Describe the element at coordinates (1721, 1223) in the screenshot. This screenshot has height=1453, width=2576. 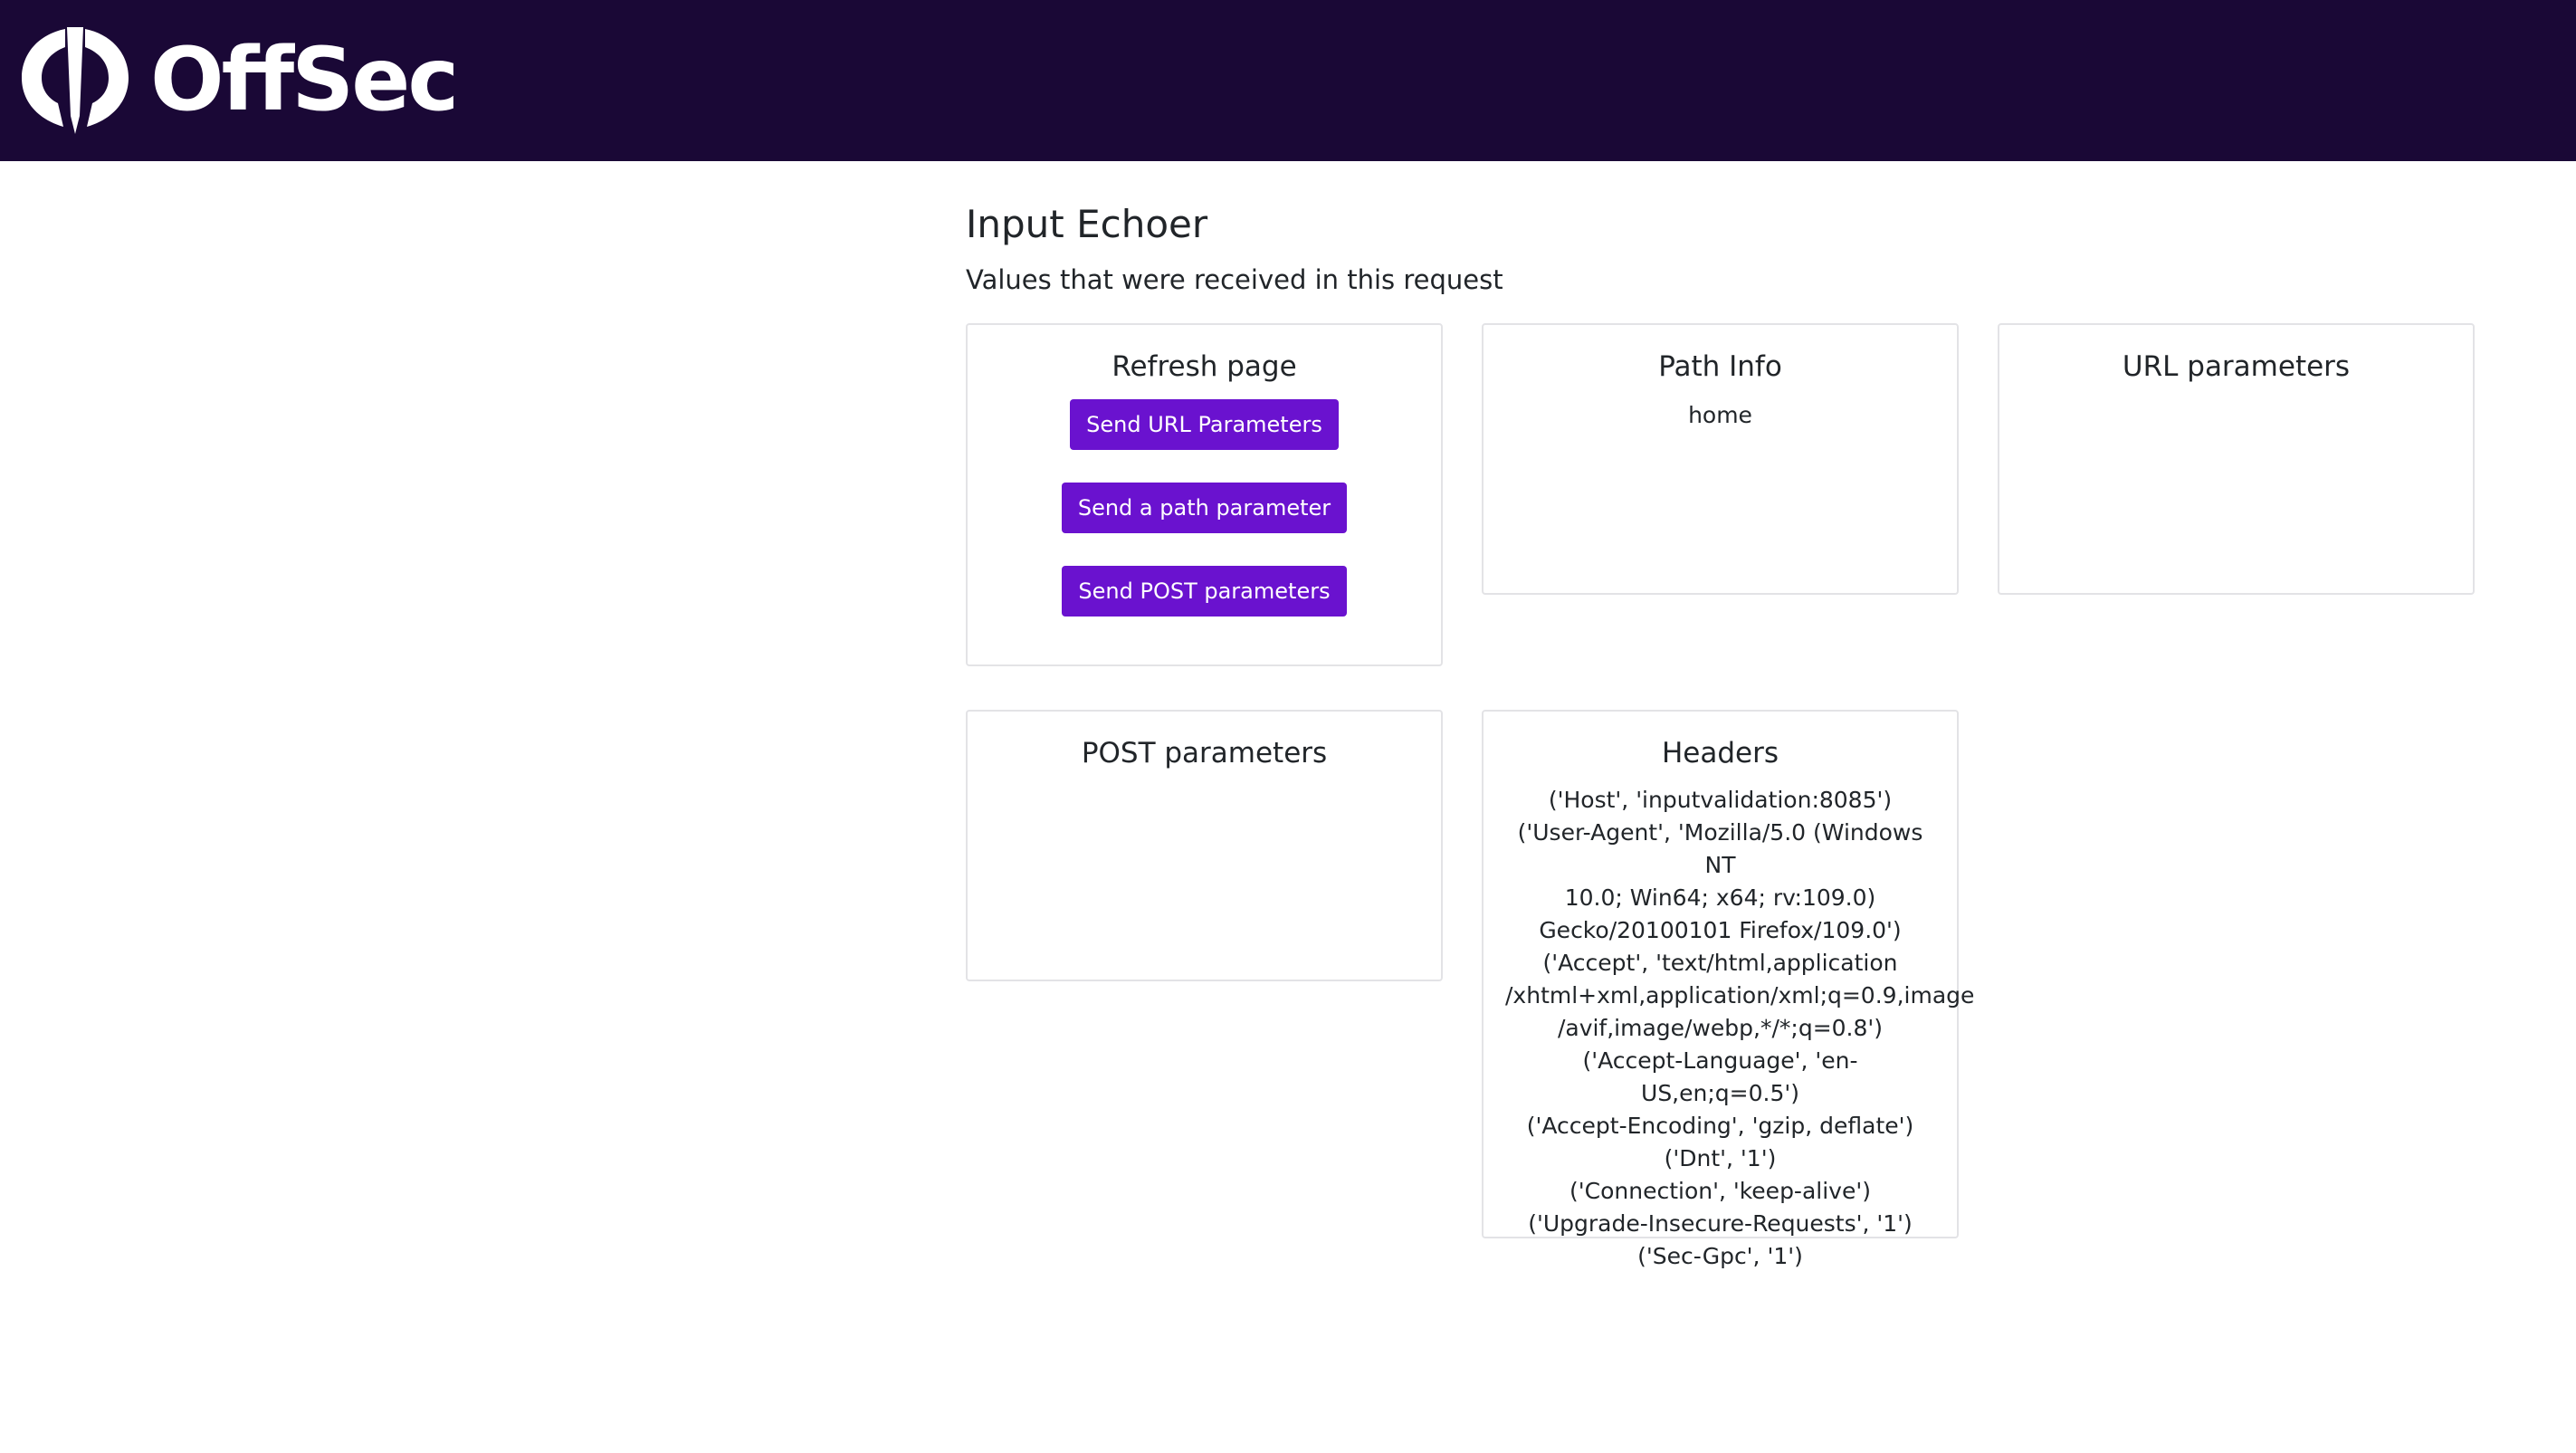
I see `header-line: ('Upgrade-Insecure-Requests', '1')` at that location.